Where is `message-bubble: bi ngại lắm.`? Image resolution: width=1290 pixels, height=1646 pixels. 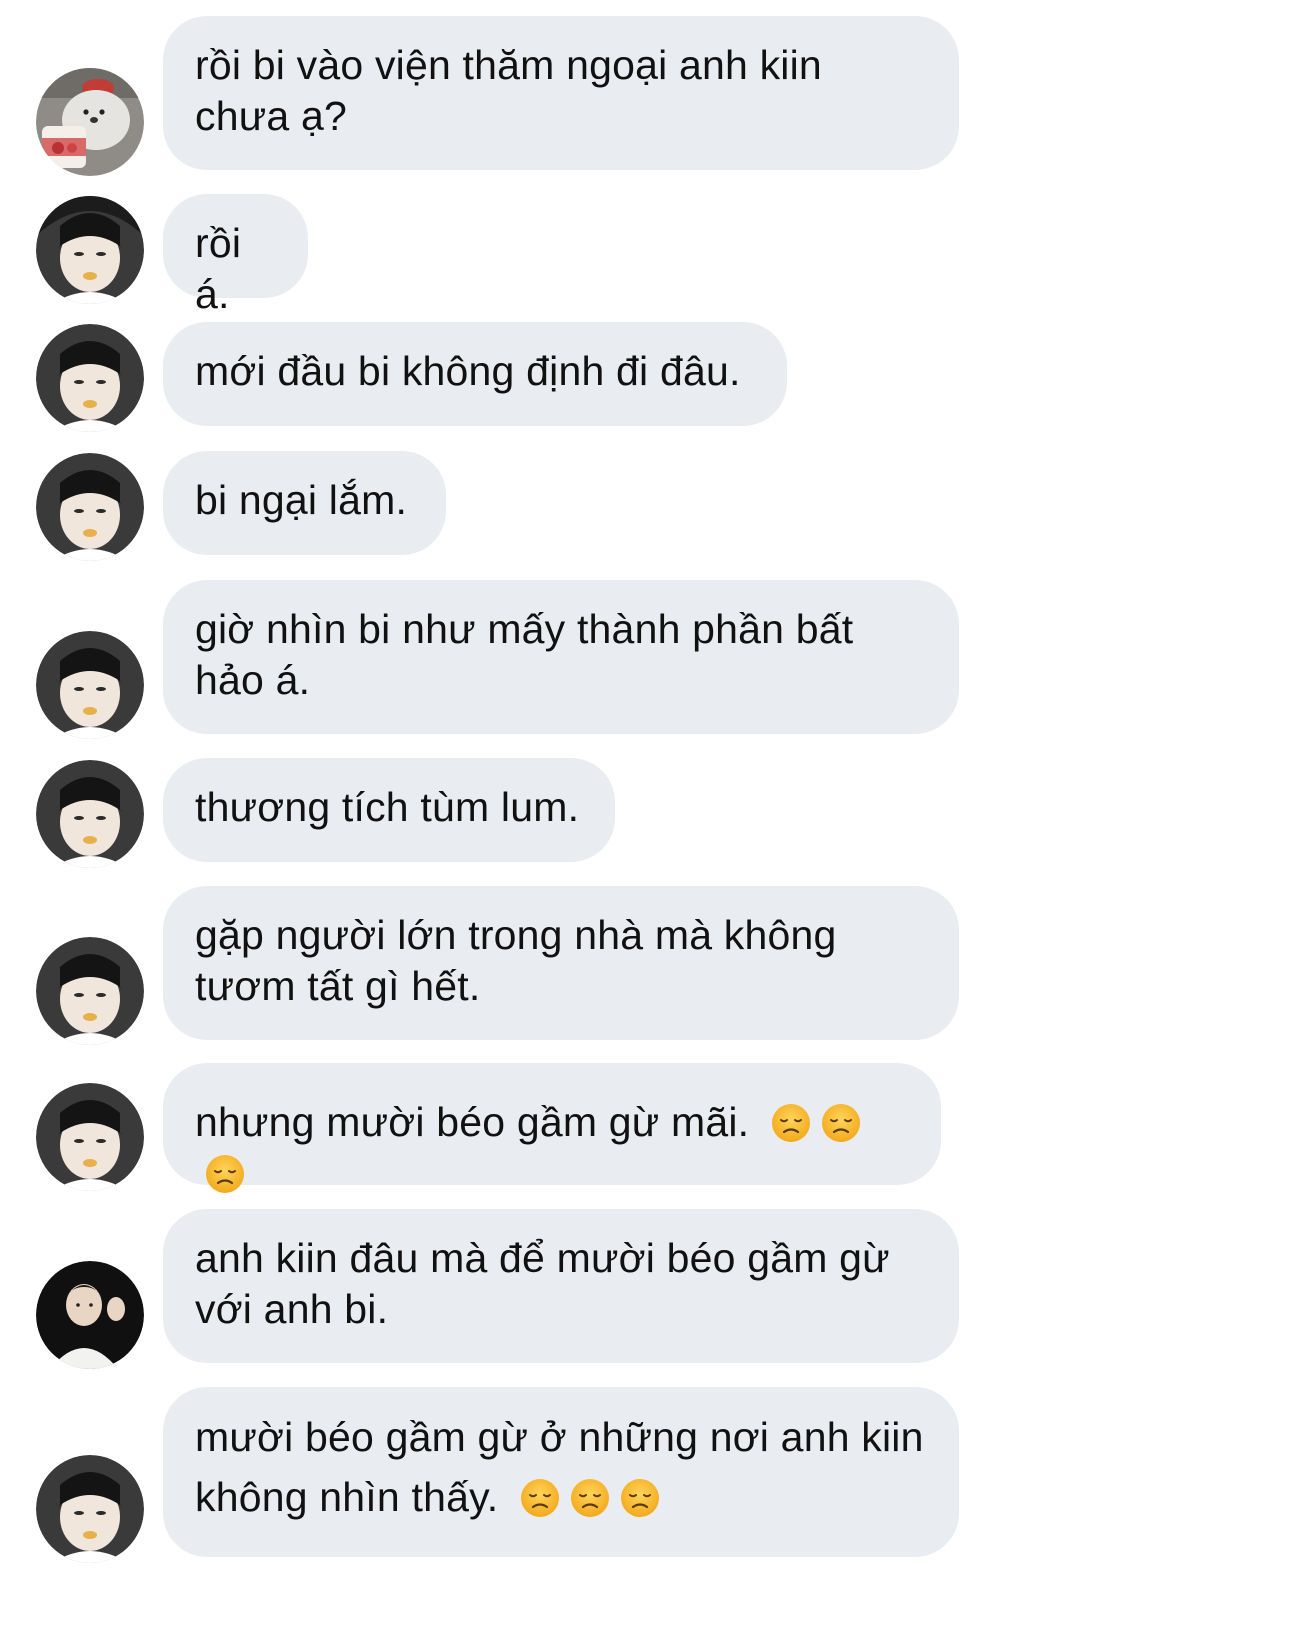
message-bubble: bi ngại lắm. is located at coordinates (304, 503).